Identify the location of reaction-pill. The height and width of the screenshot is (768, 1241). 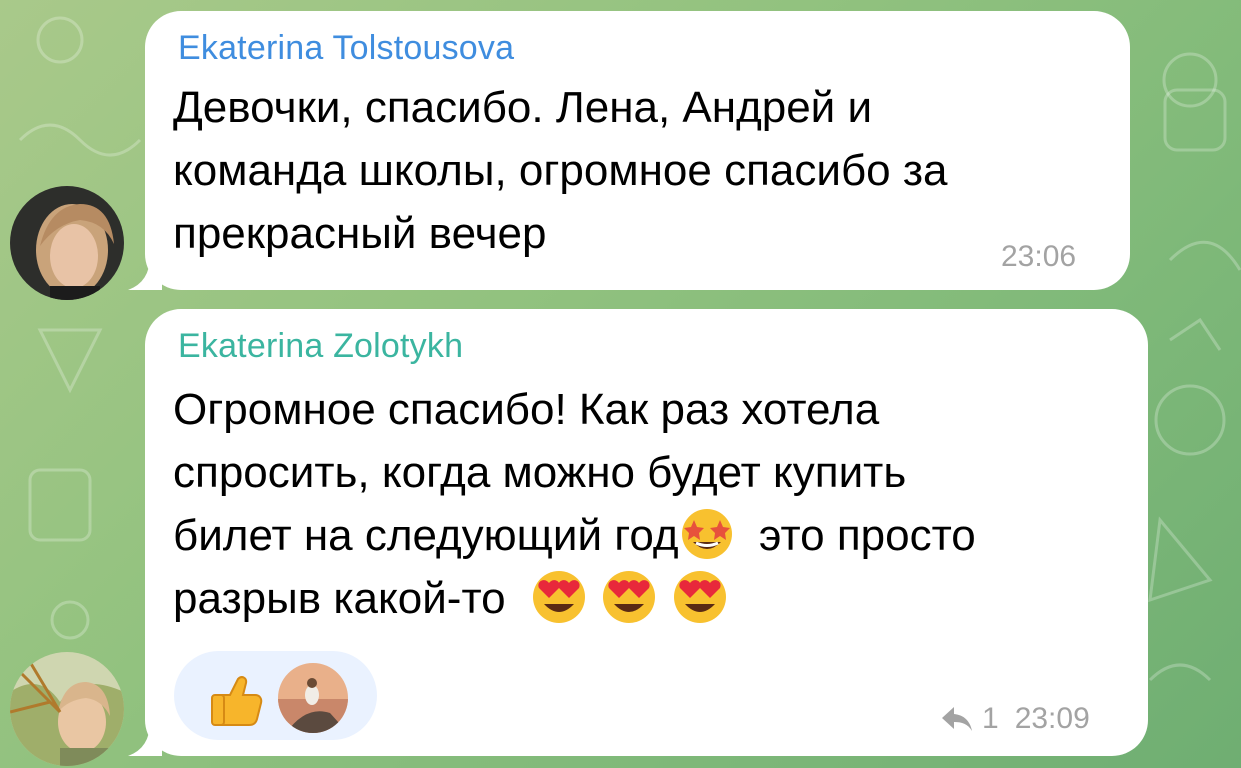
(275, 695).